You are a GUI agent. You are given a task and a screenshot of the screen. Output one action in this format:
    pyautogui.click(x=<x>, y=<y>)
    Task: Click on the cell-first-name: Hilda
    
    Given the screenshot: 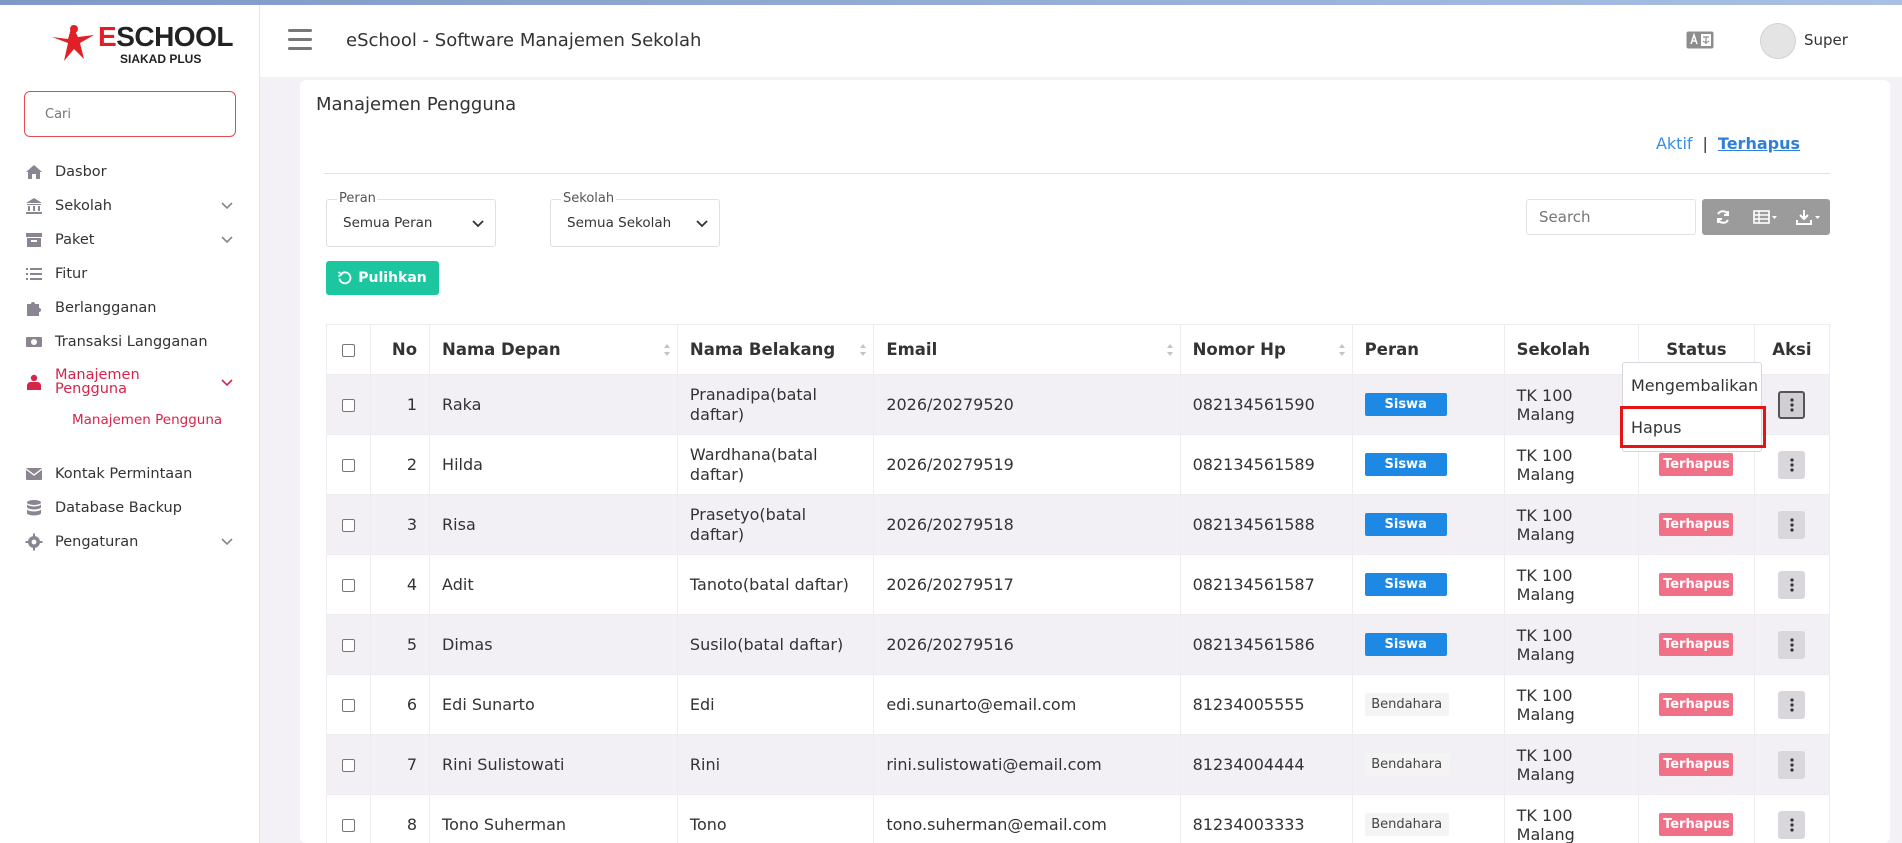 What is the action you would take?
    pyautogui.click(x=553, y=464)
    